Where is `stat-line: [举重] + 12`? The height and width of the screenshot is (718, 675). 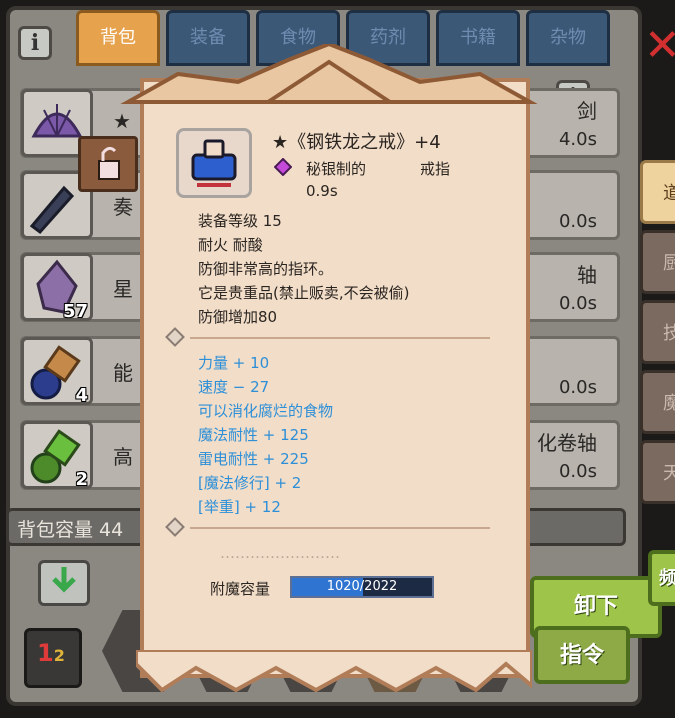 stat-line: [举重] + 12 is located at coordinates (239, 507).